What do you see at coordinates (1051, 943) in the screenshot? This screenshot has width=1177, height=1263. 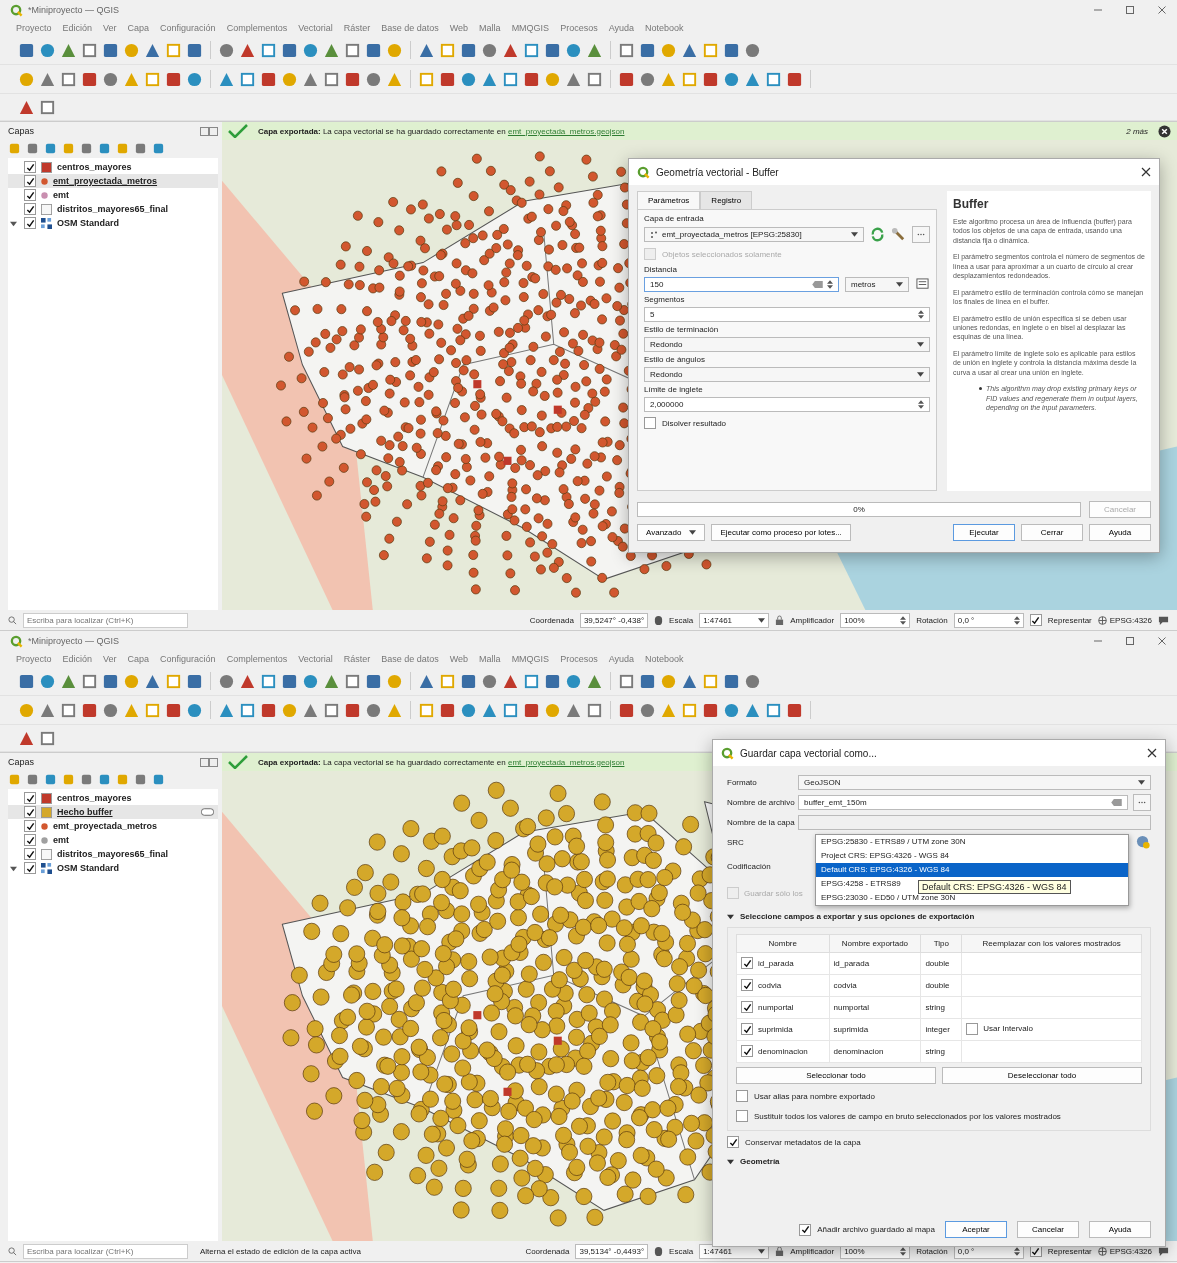 I see `column-header: Reemplazar con los valores mostrados` at bounding box center [1051, 943].